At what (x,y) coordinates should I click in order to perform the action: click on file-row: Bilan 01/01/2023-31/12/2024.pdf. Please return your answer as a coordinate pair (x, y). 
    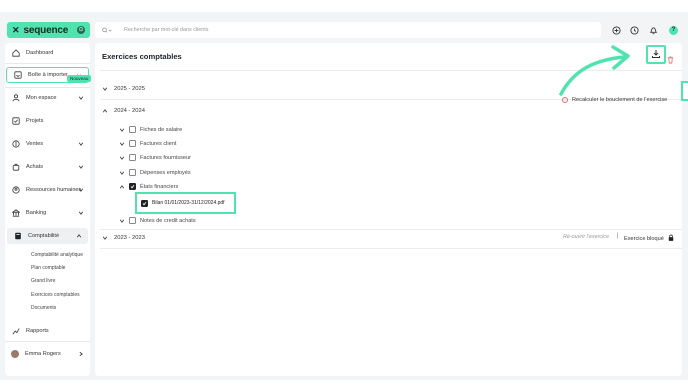
    Looking at the image, I should click on (185, 203).